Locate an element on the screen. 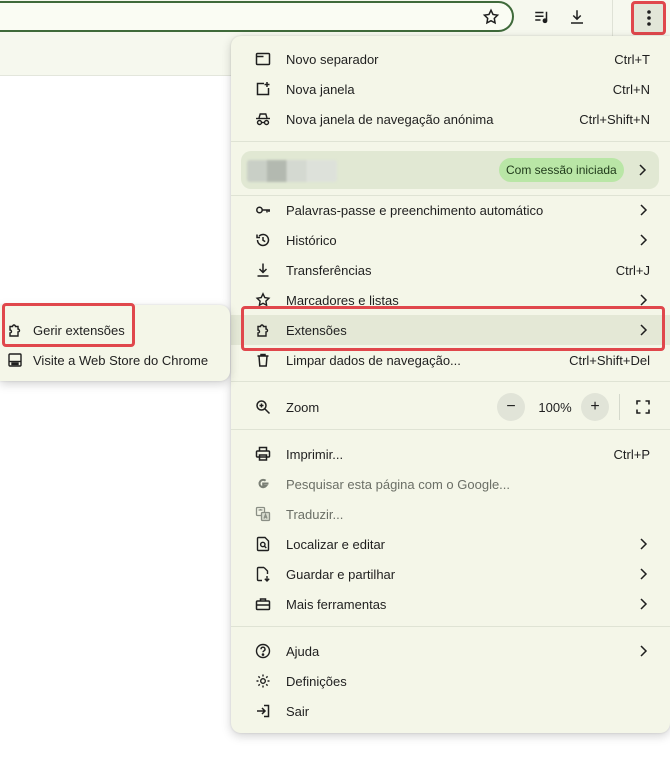 The height and width of the screenshot is (763, 670). status-badge: Com sessão iniciada is located at coordinates (561, 170).